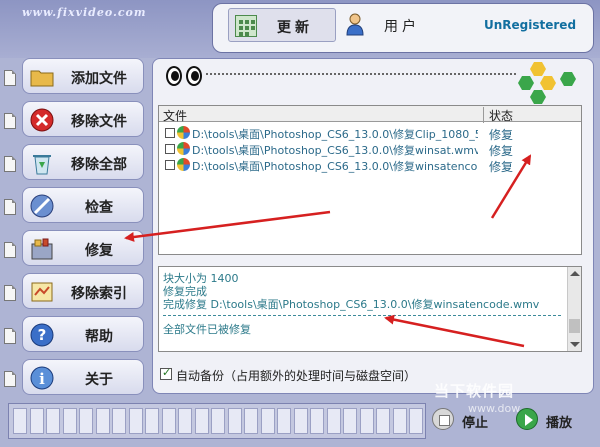  Describe the element at coordinates (83, 248) in the screenshot. I see `repair-button: 修复` at that location.